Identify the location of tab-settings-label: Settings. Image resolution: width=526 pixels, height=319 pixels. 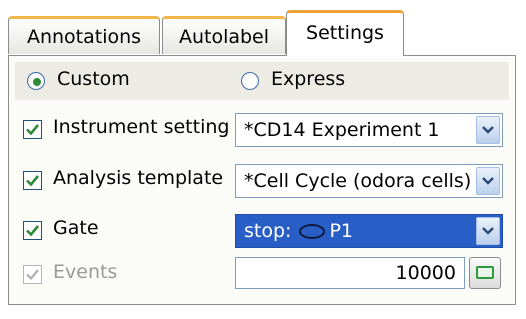
(345, 33).